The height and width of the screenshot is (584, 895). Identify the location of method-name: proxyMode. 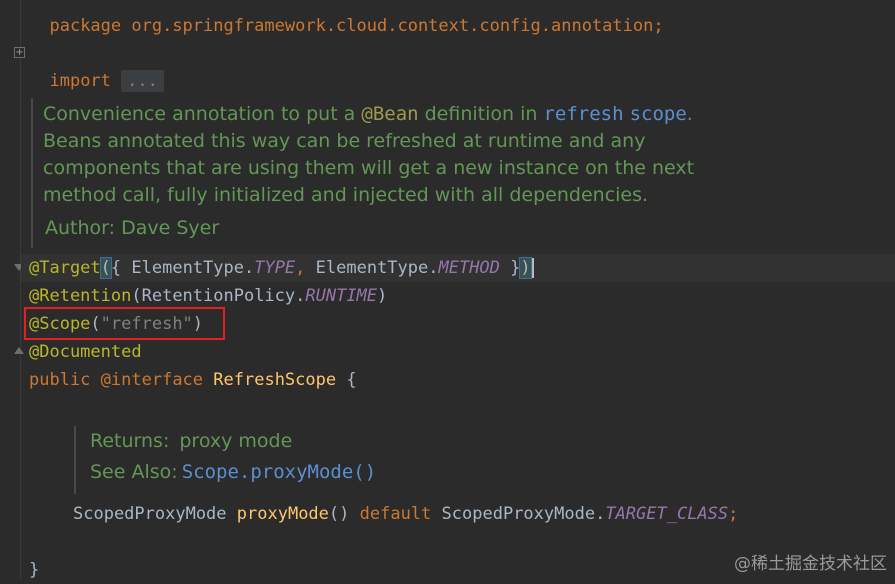
(282, 514).